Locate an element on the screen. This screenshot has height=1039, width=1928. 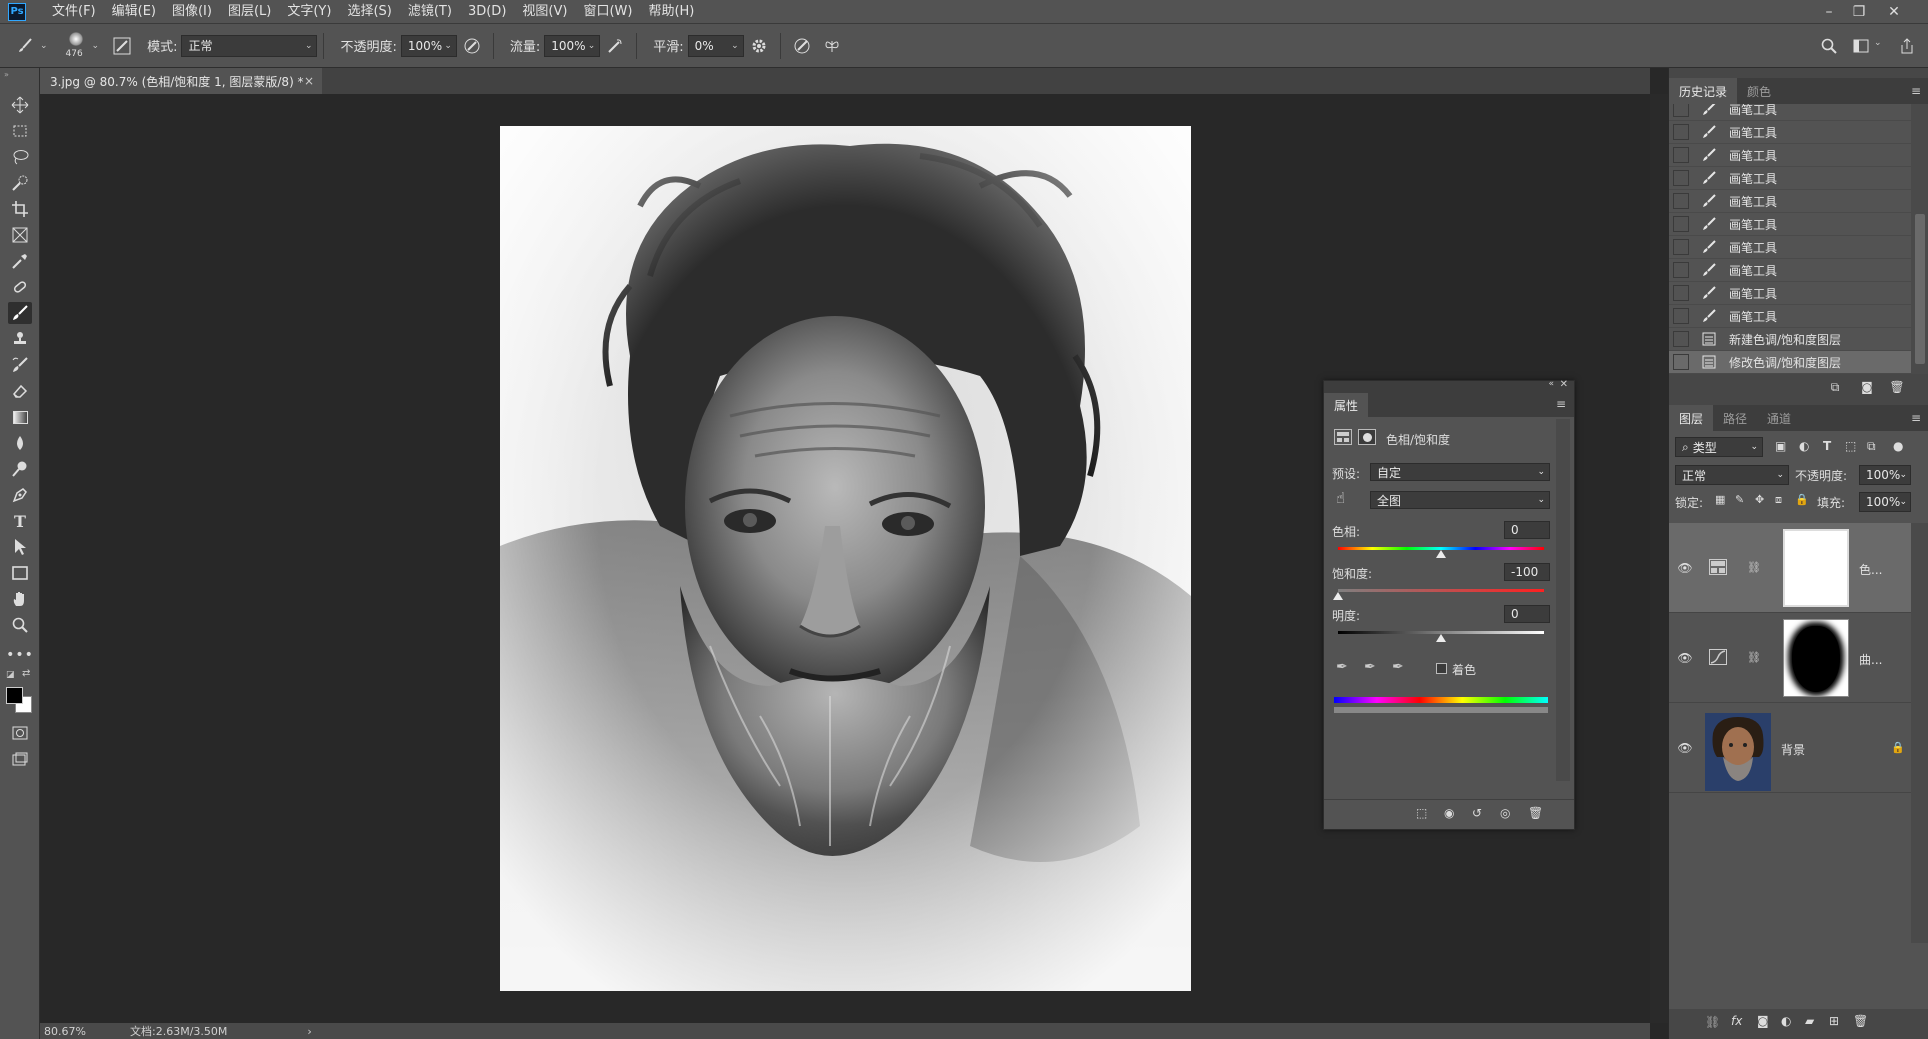
lock-position-icon: ✥ is located at coordinates (1759, 499).